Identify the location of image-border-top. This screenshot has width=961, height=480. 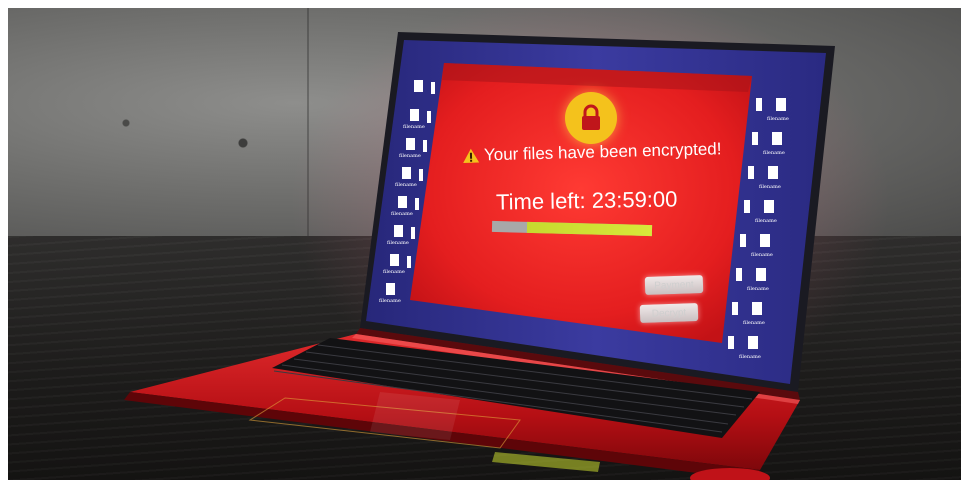
(480, 4).